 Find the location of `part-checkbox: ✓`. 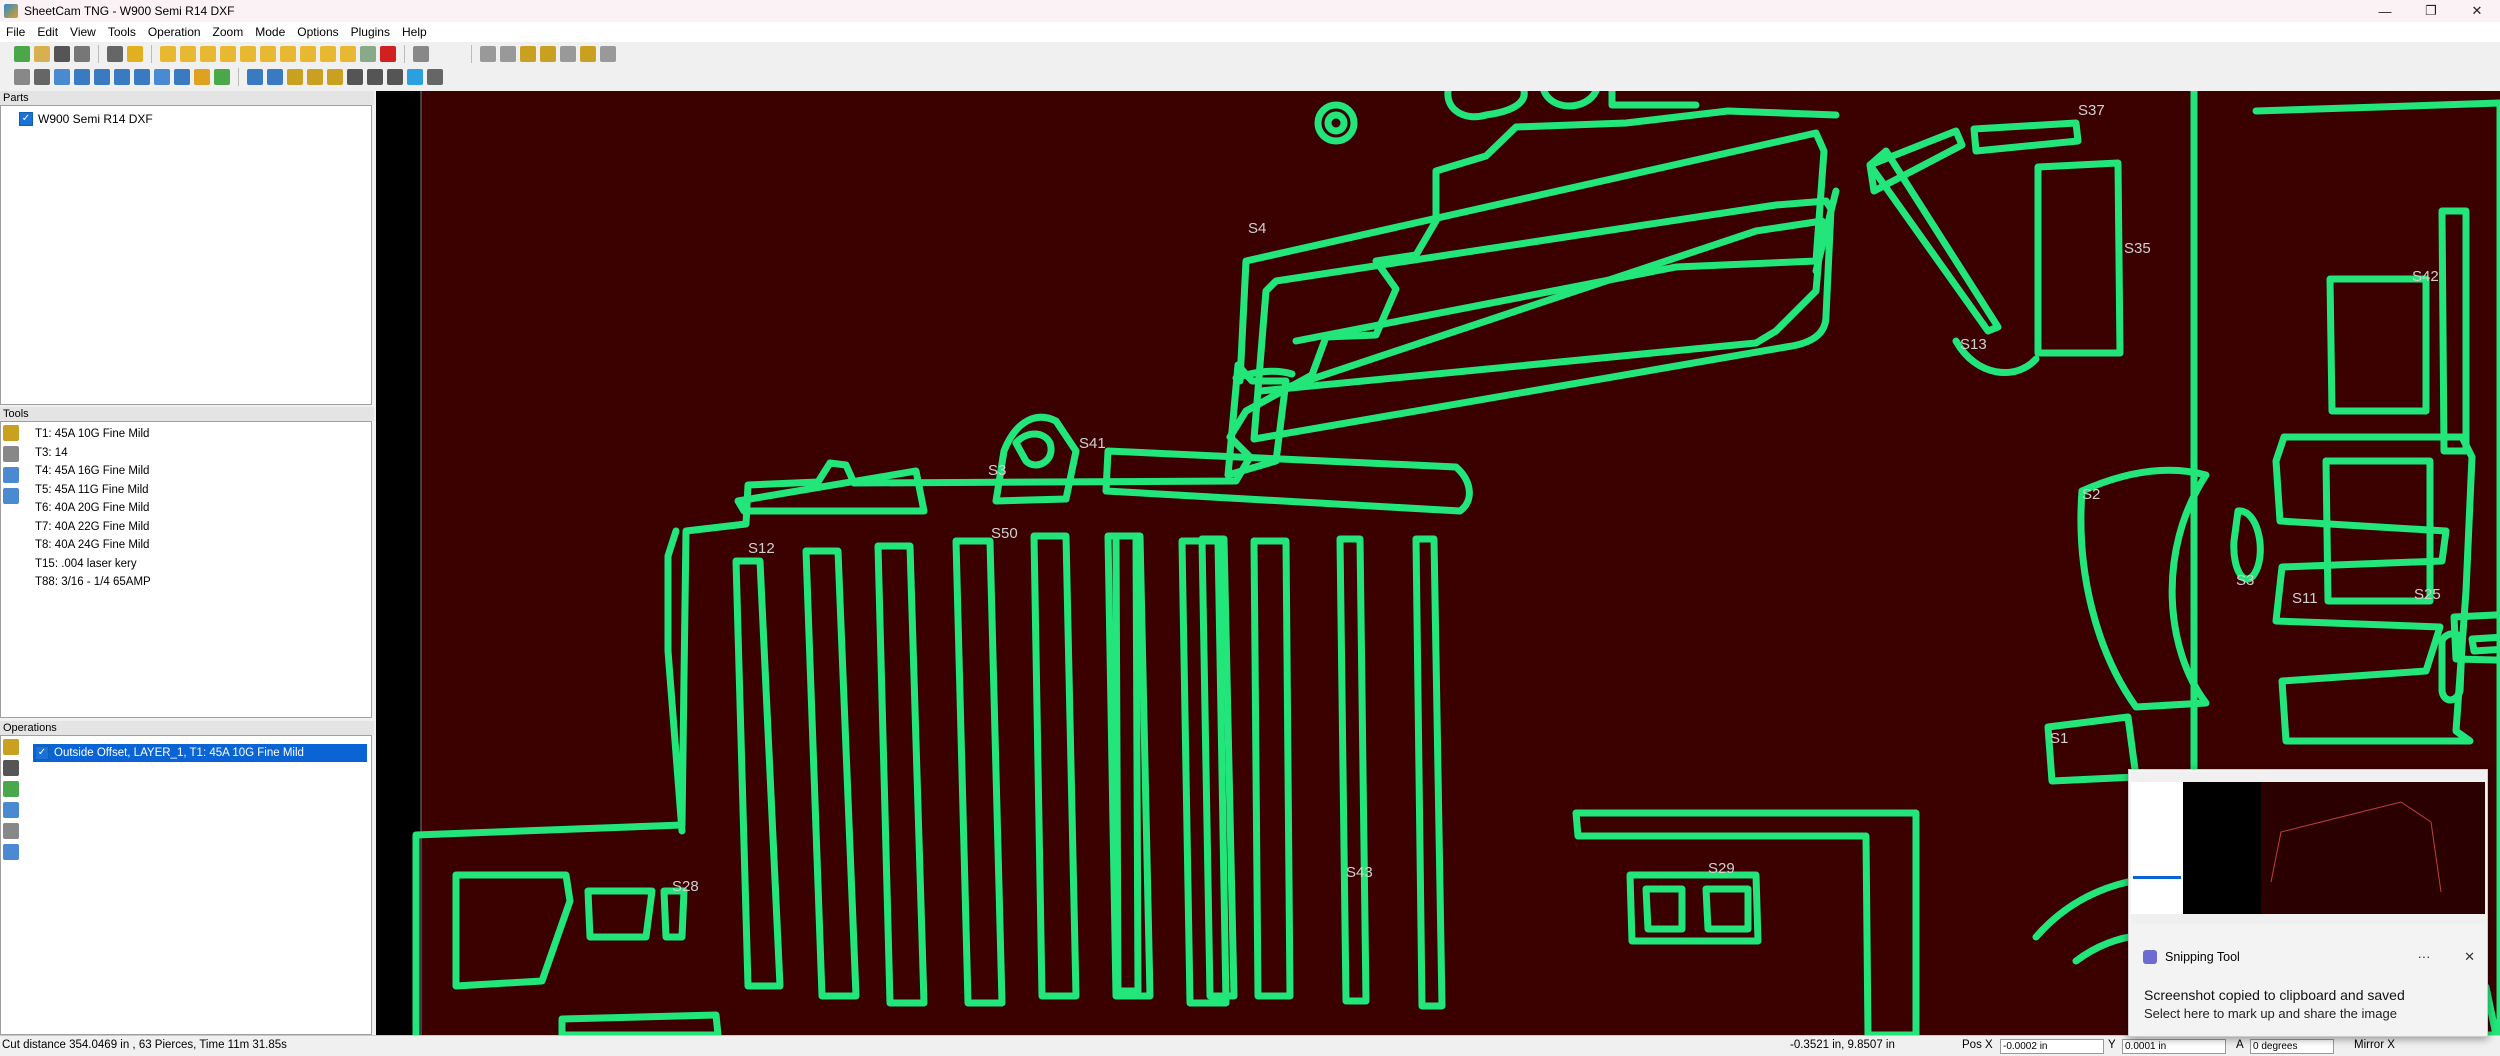

part-checkbox: ✓ is located at coordinates (26, 119).